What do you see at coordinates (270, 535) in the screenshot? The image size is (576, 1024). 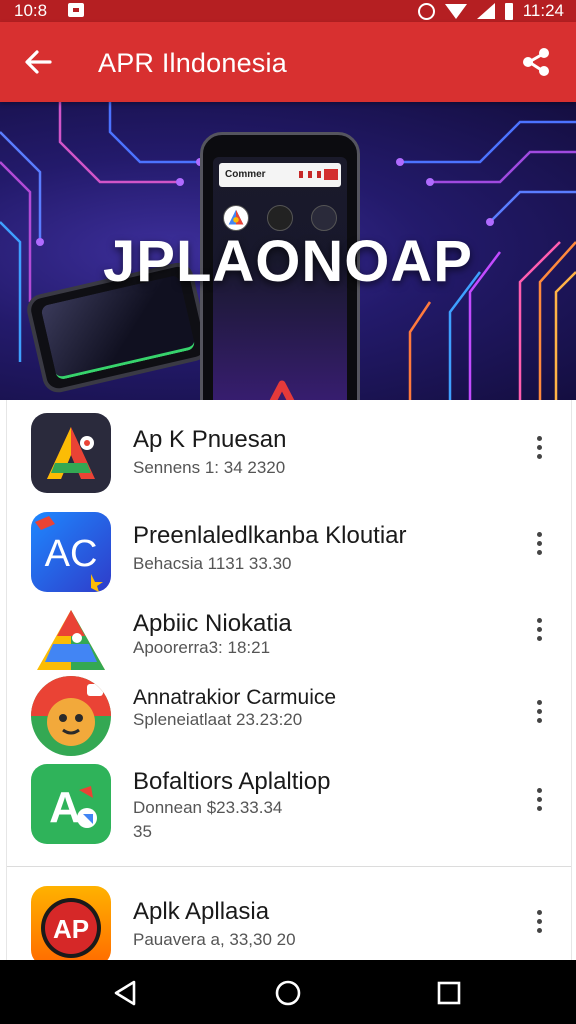 I see `app-name: Preenlaledlkanba Kloutiar` at bounding box center [270, 535].